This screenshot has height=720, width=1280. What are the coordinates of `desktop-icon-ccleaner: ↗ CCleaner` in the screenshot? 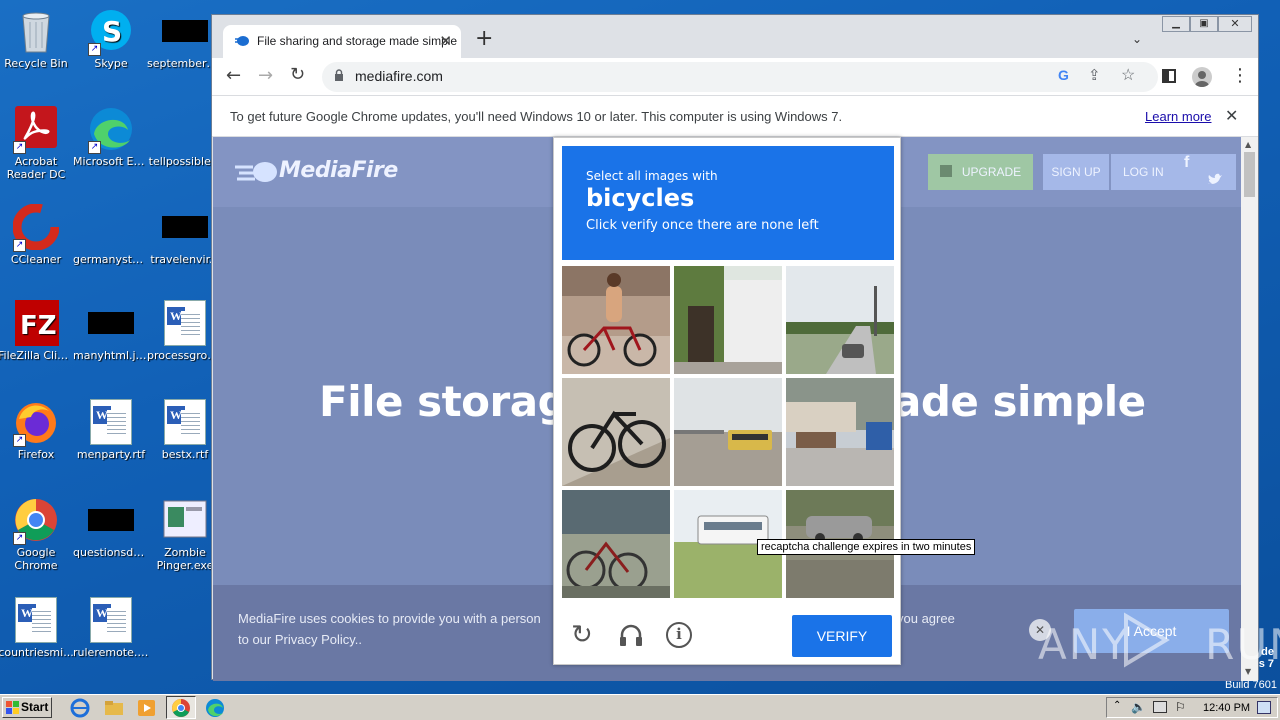 It's located at (37, 234).